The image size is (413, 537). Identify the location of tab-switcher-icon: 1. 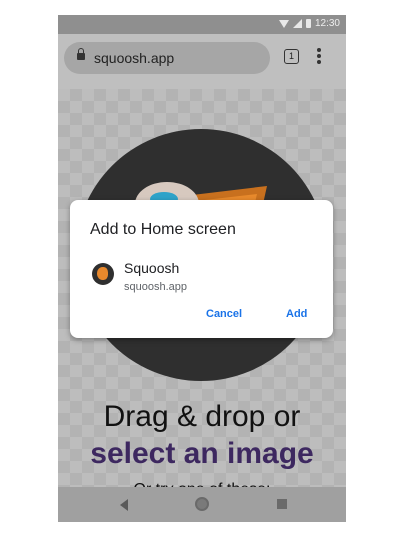
(291, 56).